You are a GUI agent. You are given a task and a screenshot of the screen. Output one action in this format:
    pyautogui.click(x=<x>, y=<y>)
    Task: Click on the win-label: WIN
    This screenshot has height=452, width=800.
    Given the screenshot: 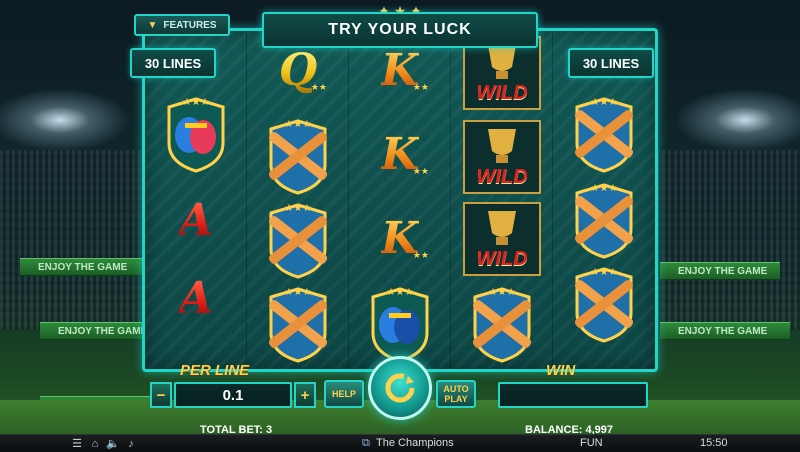 What is the action you would take?
    pyautogui.click(x=561, y=370)
    